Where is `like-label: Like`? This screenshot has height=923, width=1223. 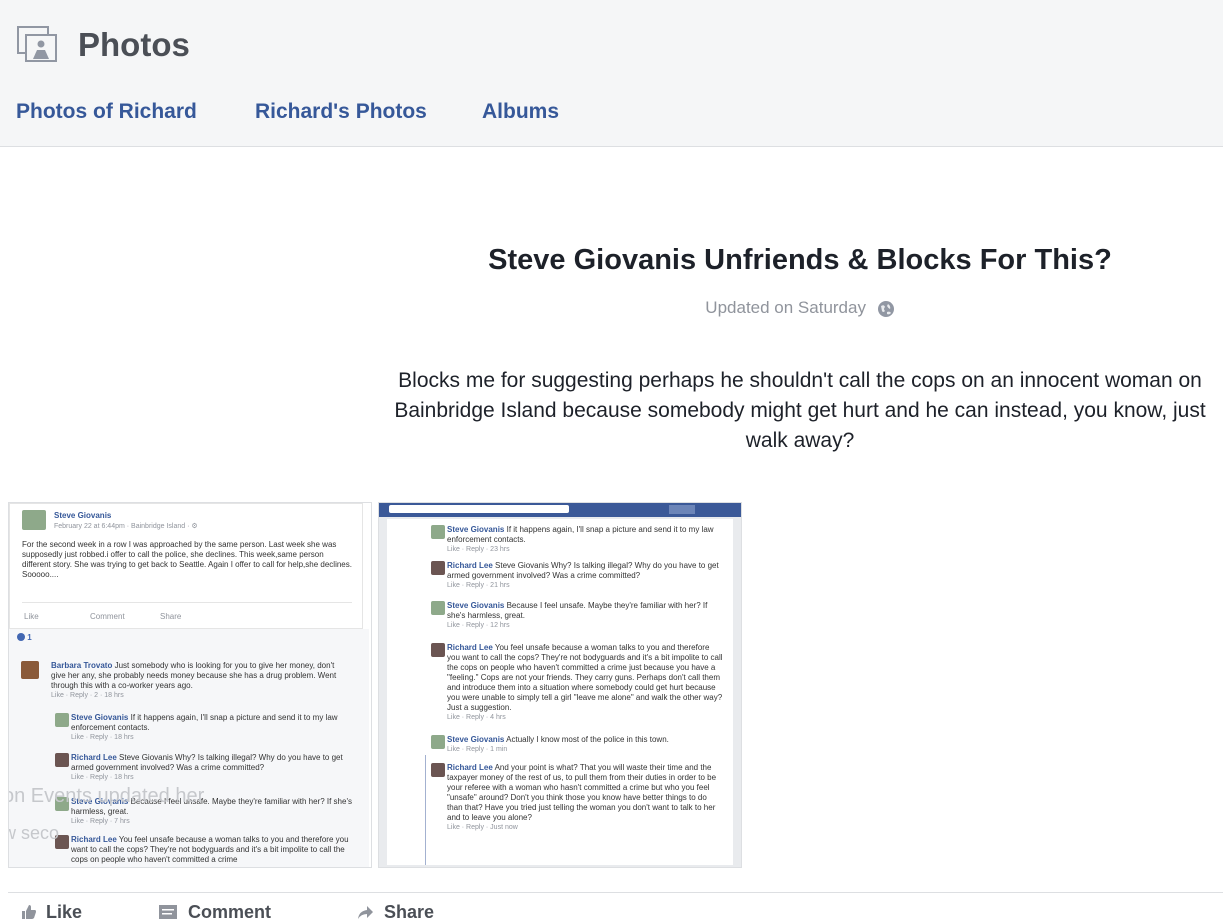
like-label: Like is located at coordinates (64, 912).